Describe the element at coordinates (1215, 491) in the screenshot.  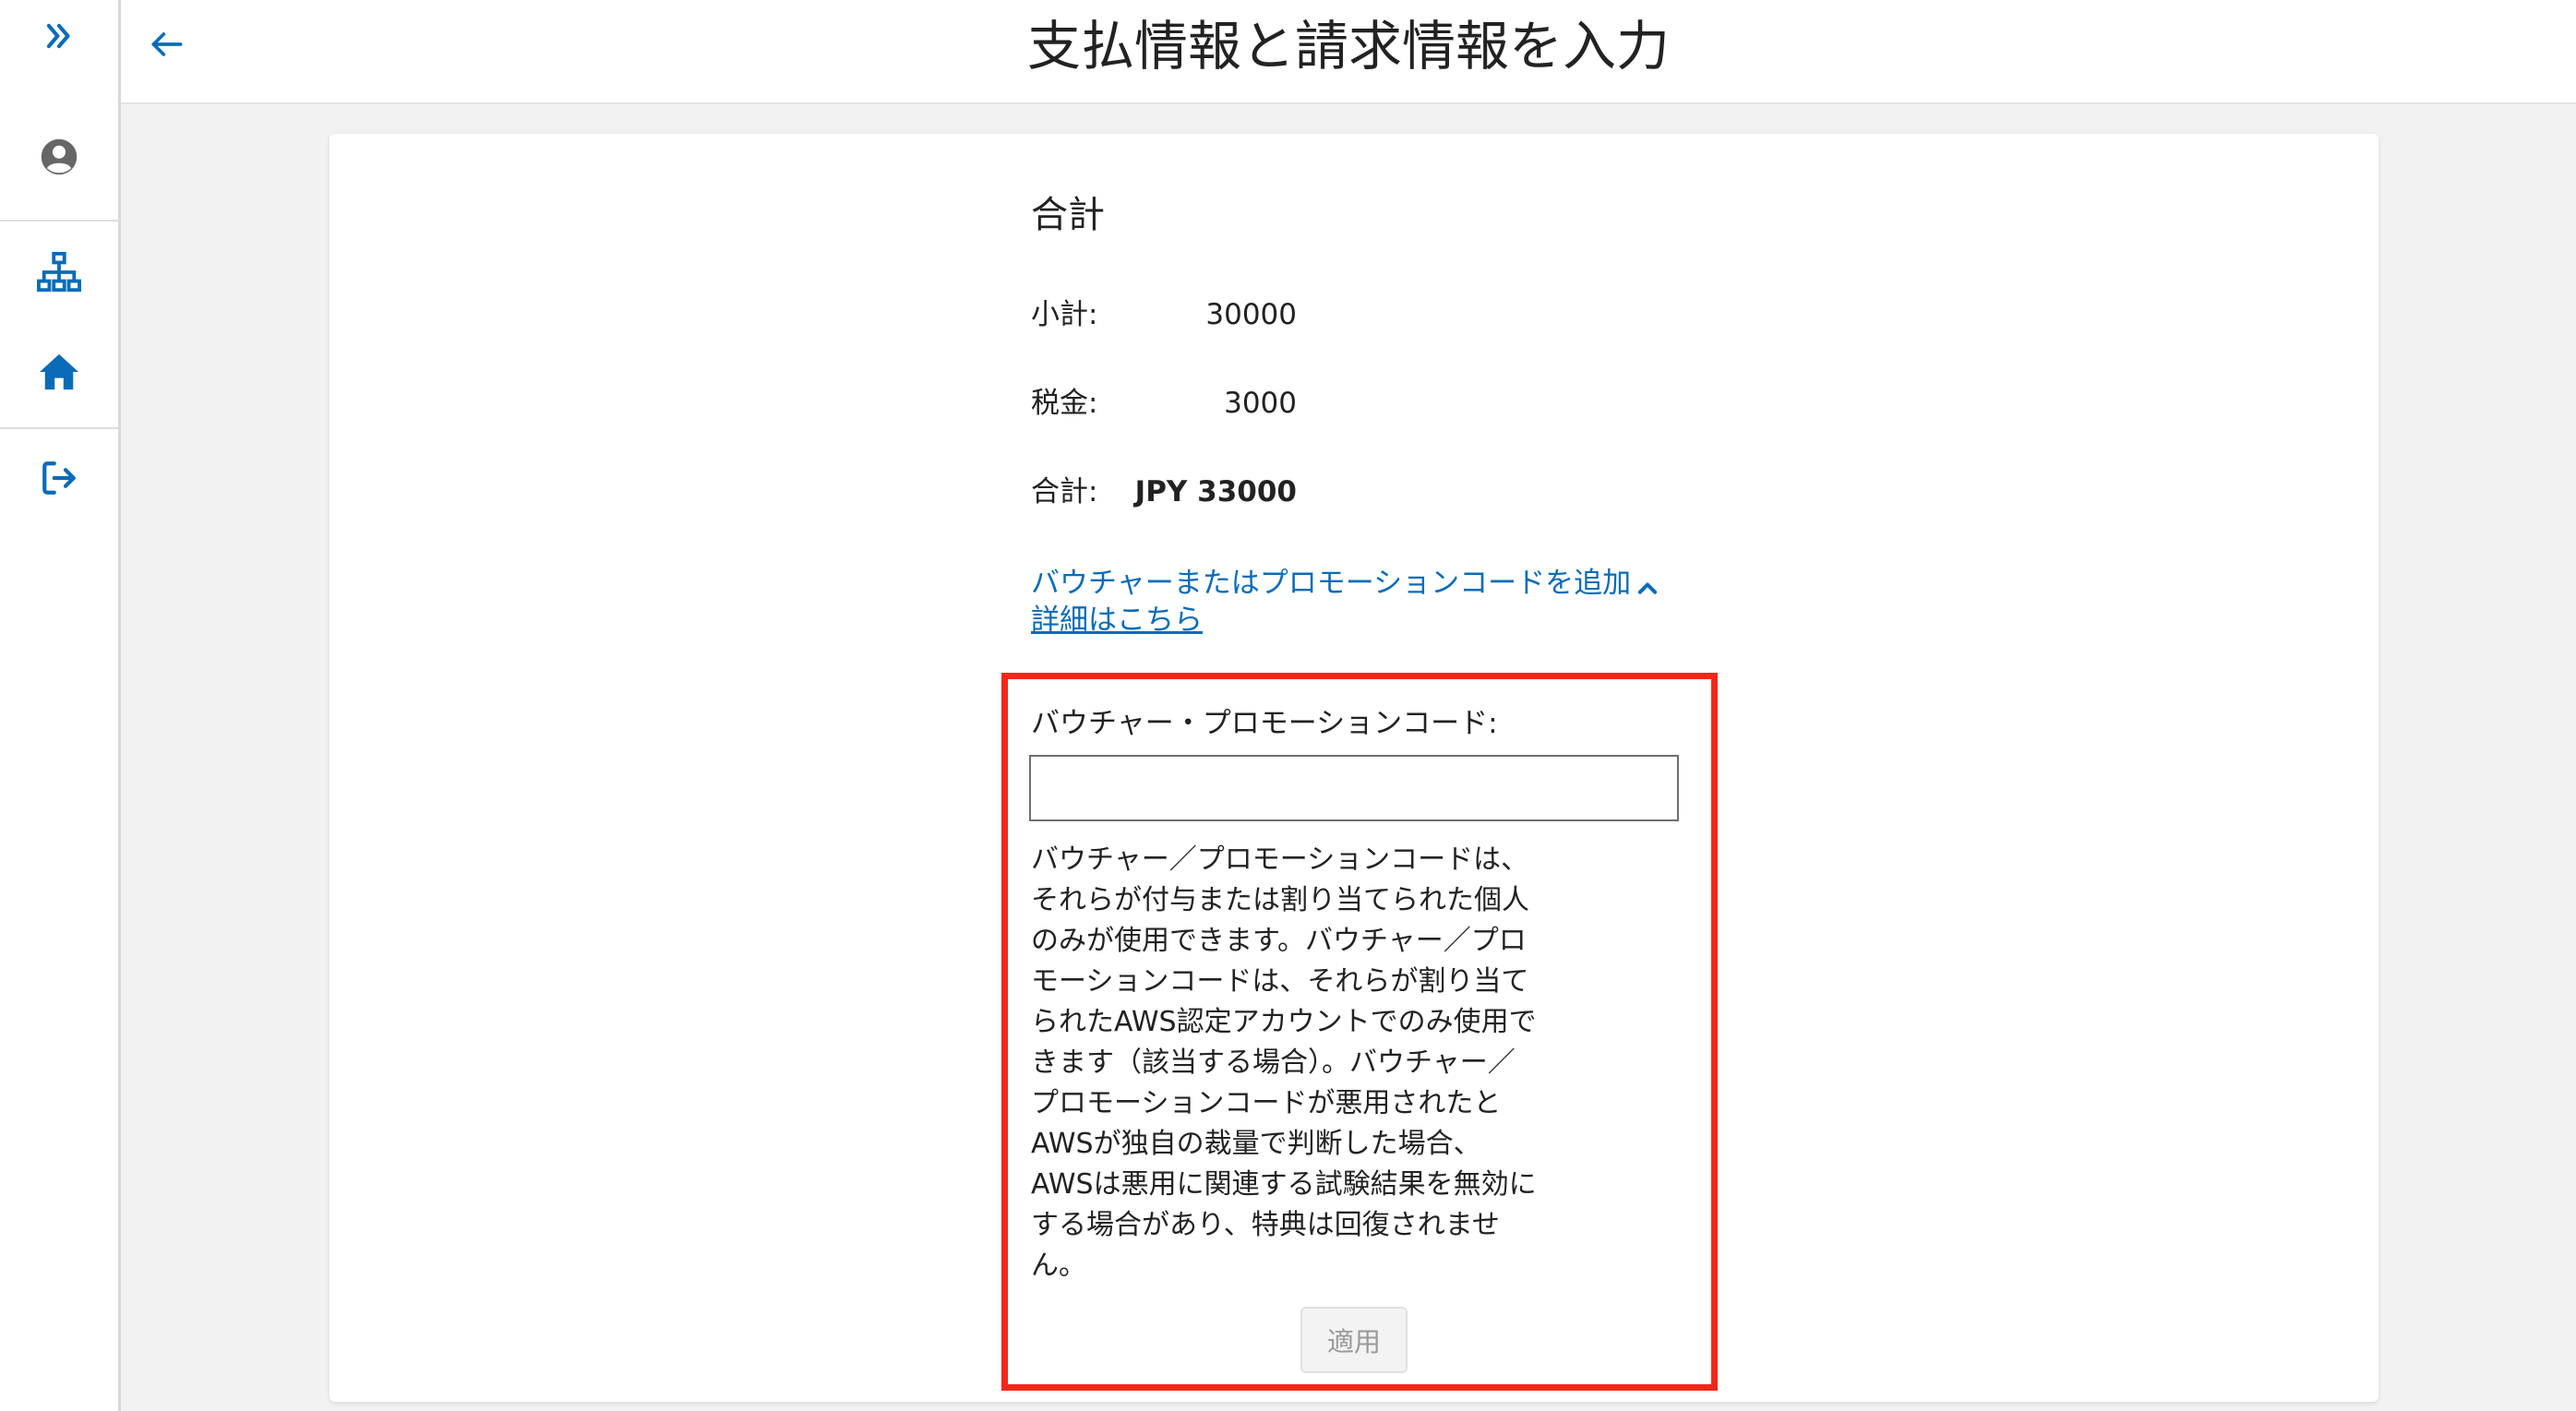
I see `total-value: JPY 33000` at that location.